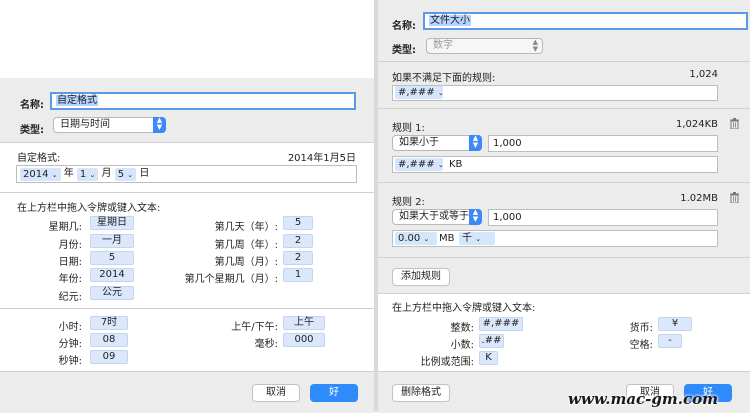  I want to click on token-label: 月份:, so click(70, 245).